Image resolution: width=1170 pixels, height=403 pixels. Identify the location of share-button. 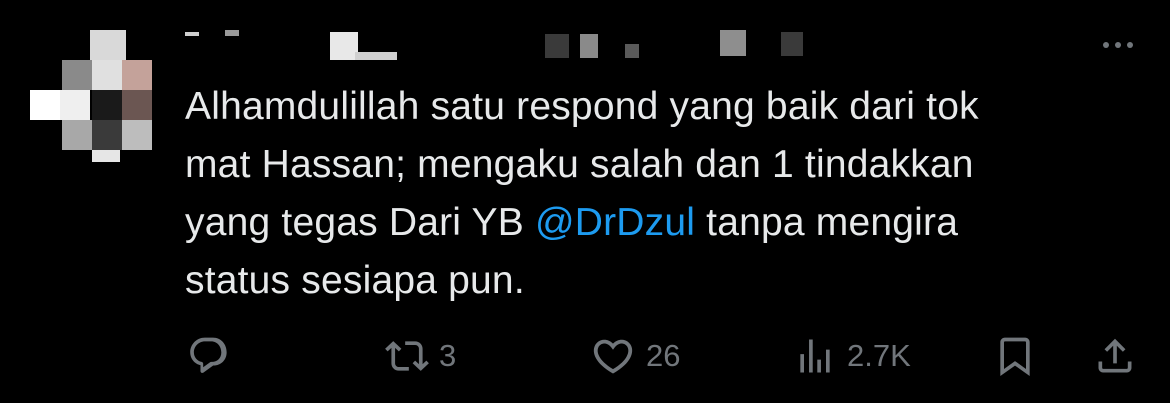
(1115, 356).